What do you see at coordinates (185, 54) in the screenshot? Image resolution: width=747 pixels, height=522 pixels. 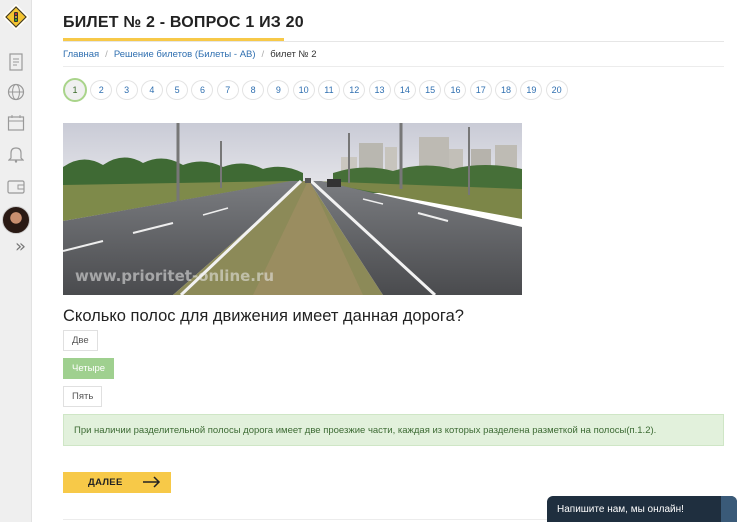 I see `breadcrumb-section: Решение билетов (Билеты - AB)` at bounding box center [185, 54].